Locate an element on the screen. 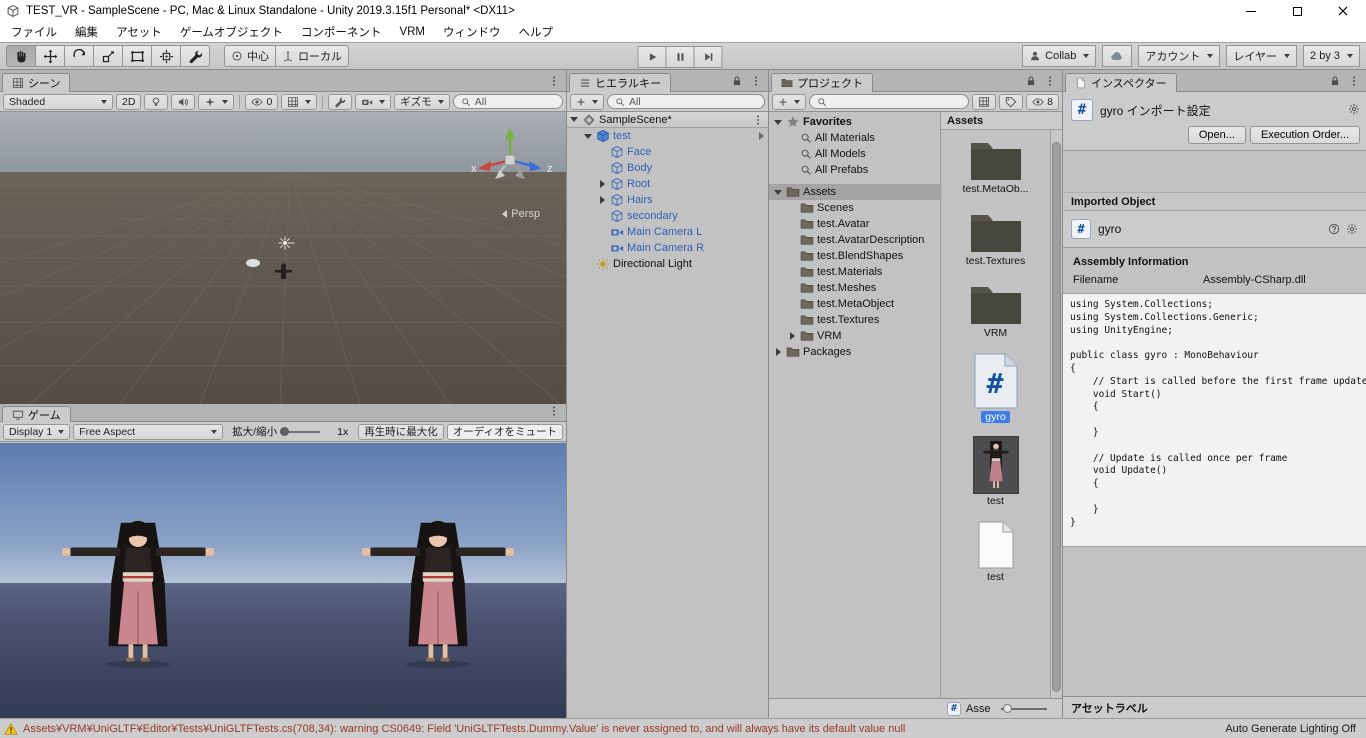  maximize-on-play-toggle: 再生時に最大化 is located at coordinates (401, 431).